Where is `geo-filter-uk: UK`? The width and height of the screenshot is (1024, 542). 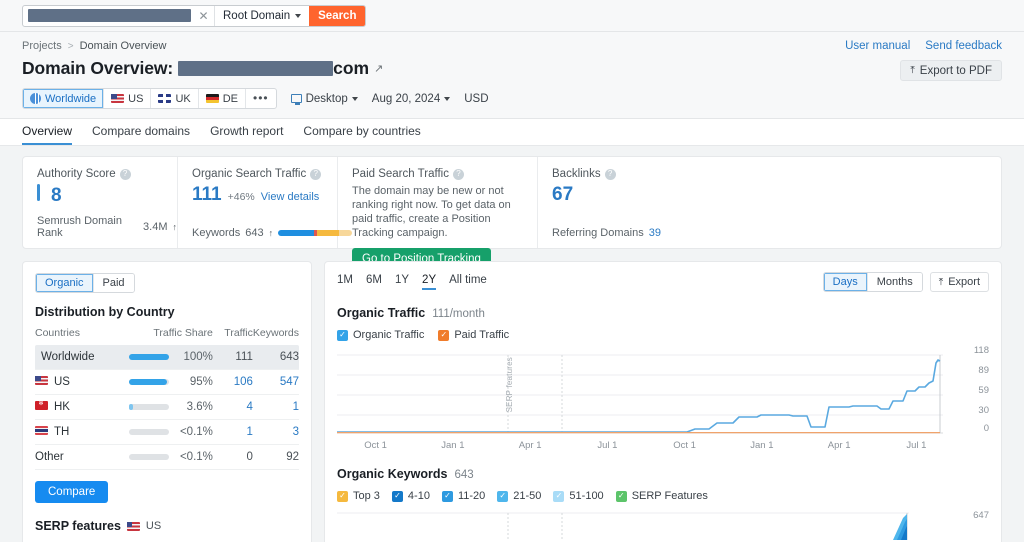
geo-filter-uk: UK is located at coordinates (175, 98).